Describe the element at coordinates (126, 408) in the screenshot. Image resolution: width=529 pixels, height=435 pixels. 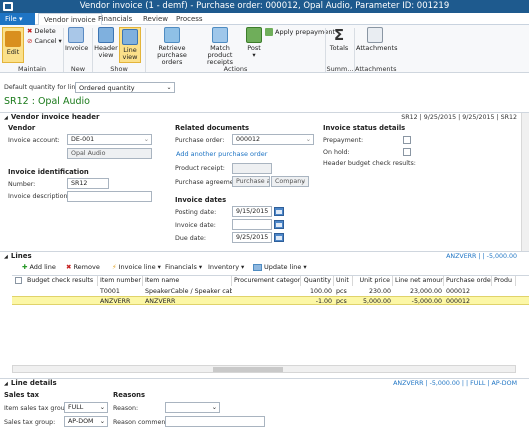
I see `reason-label: Reason:` at that location.